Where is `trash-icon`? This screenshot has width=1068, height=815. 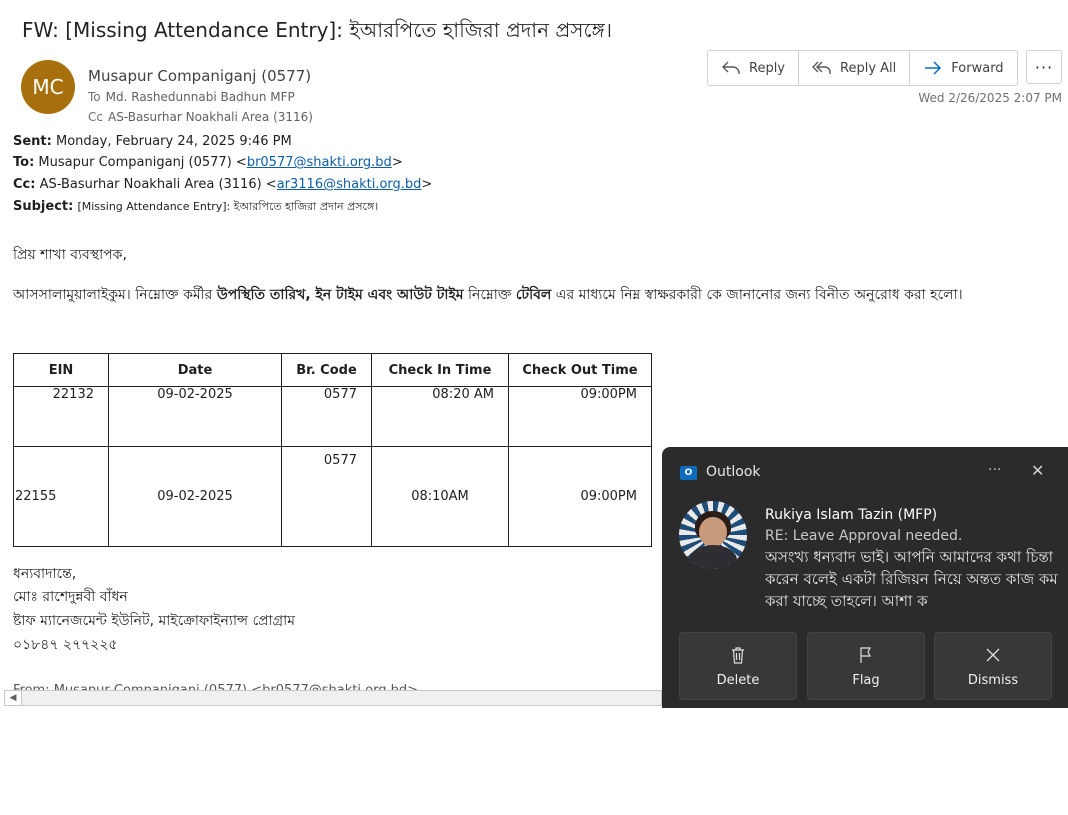
trash-icon is located at coordinates (738, 655).